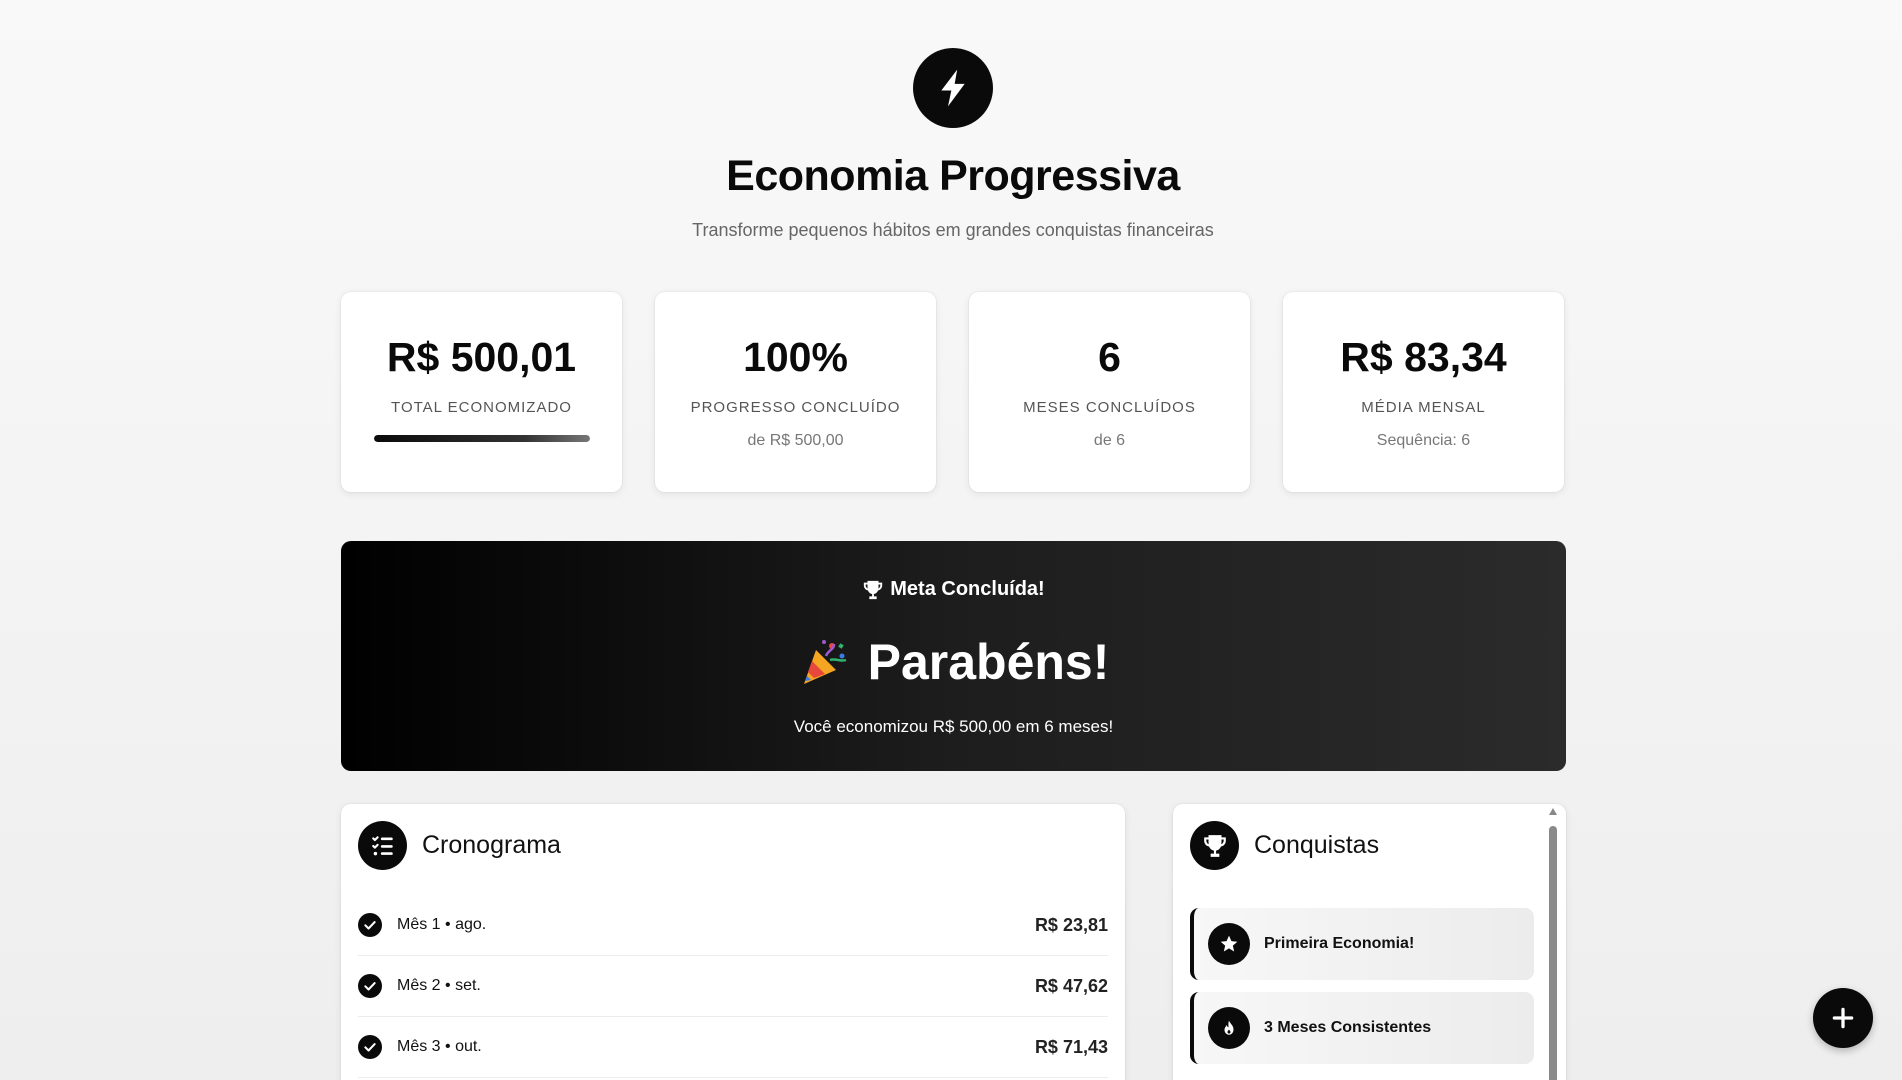 Image resolution: width=1902 pixels, height=1080 pixels. I want to click on logo, so click(953, 88).